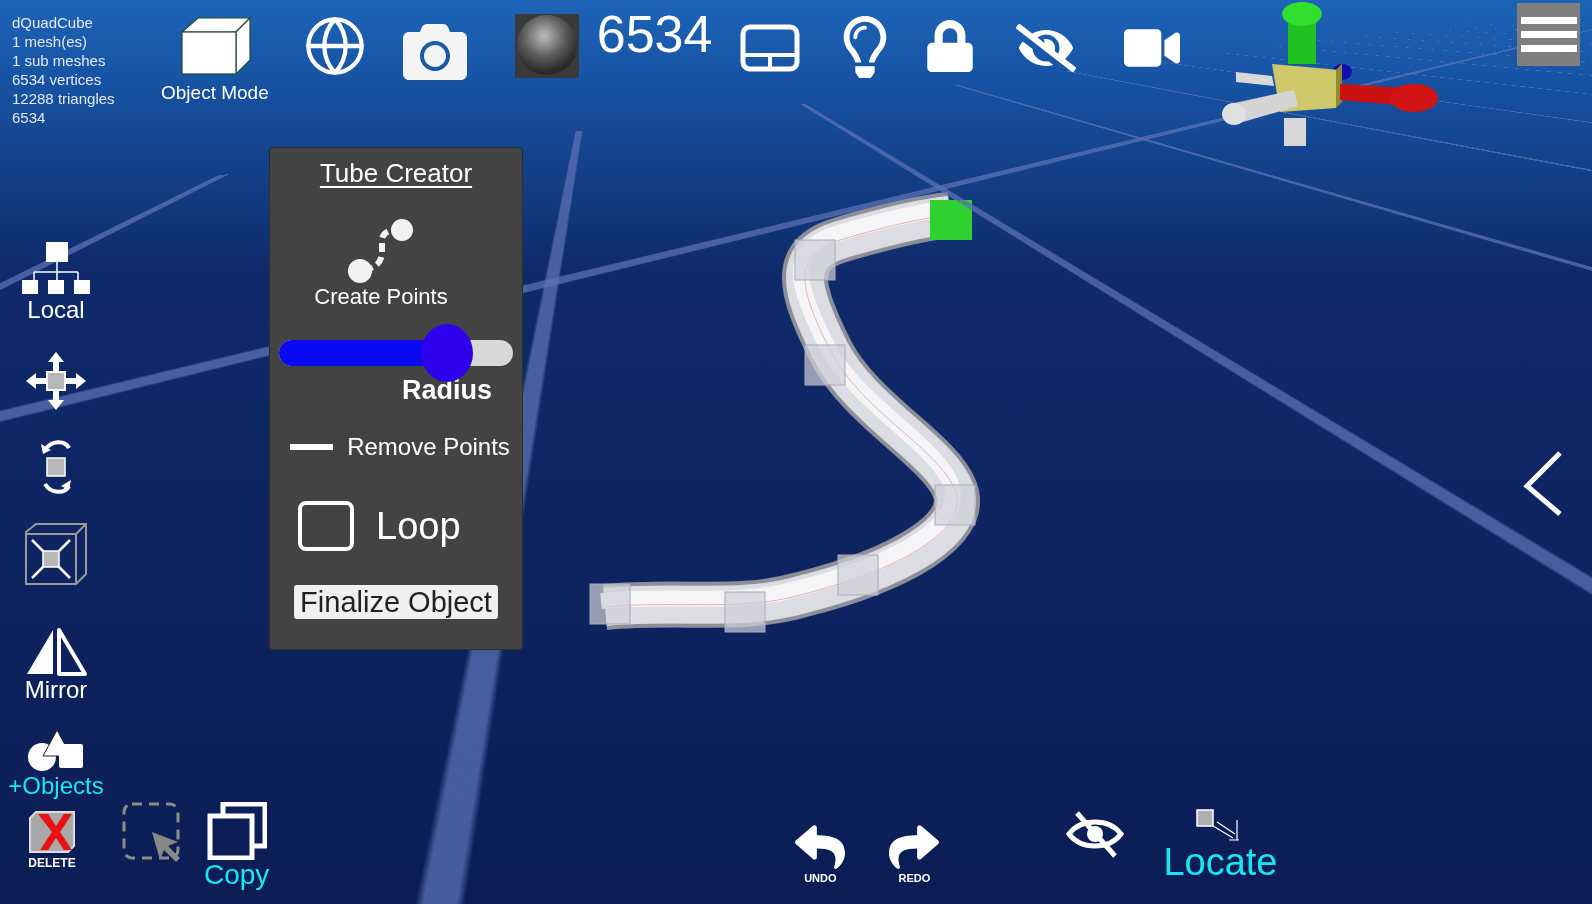 This screenshot has height=904, width=1592. Describe the element at coordinates (53, 22) in the screenshot. I see `stats-text: dQuadCube` at that location.